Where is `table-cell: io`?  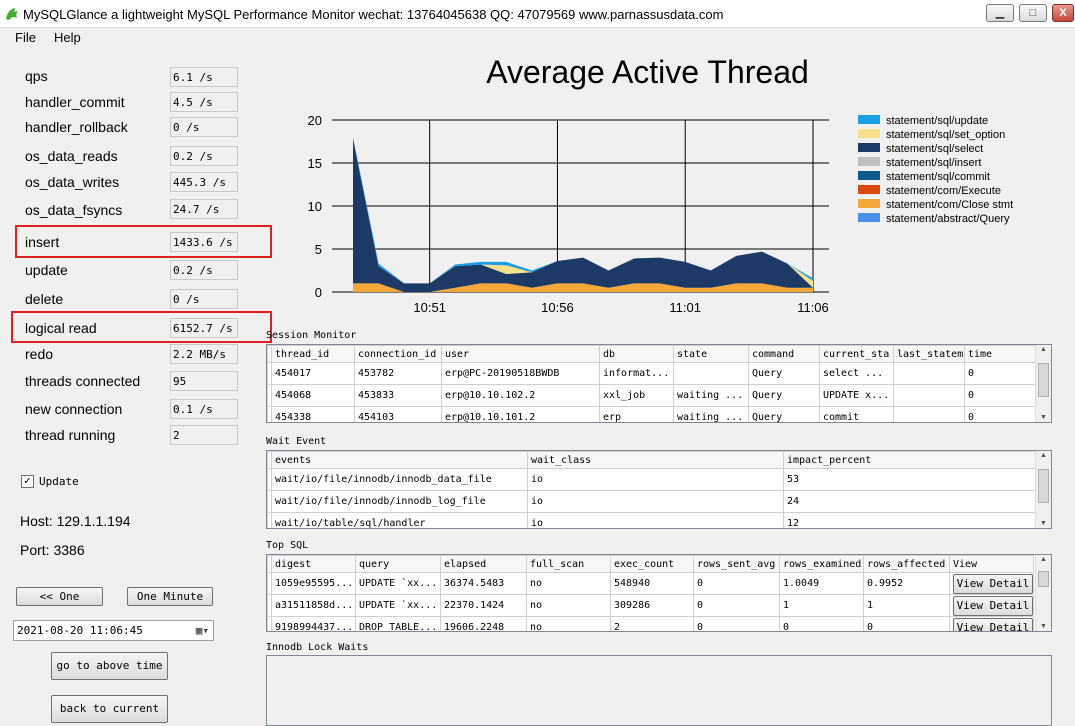 table-cell: io is located at coordinates (655, 479).